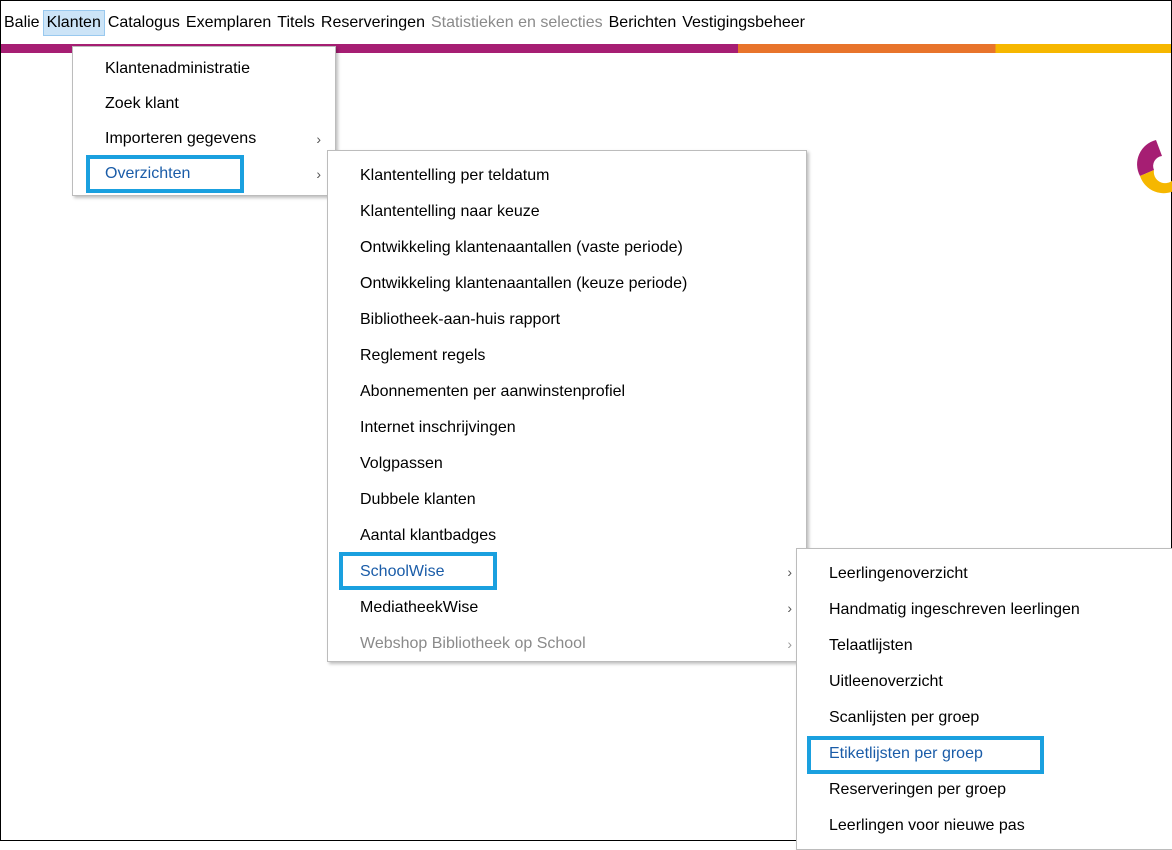 The height and width of the screenshot is (850, 1172). What do you see at coordinates (886, 681) in the screenshot?
I see `menu-item-label: Uitleenoverzicht` at bounding box center [886, 681].